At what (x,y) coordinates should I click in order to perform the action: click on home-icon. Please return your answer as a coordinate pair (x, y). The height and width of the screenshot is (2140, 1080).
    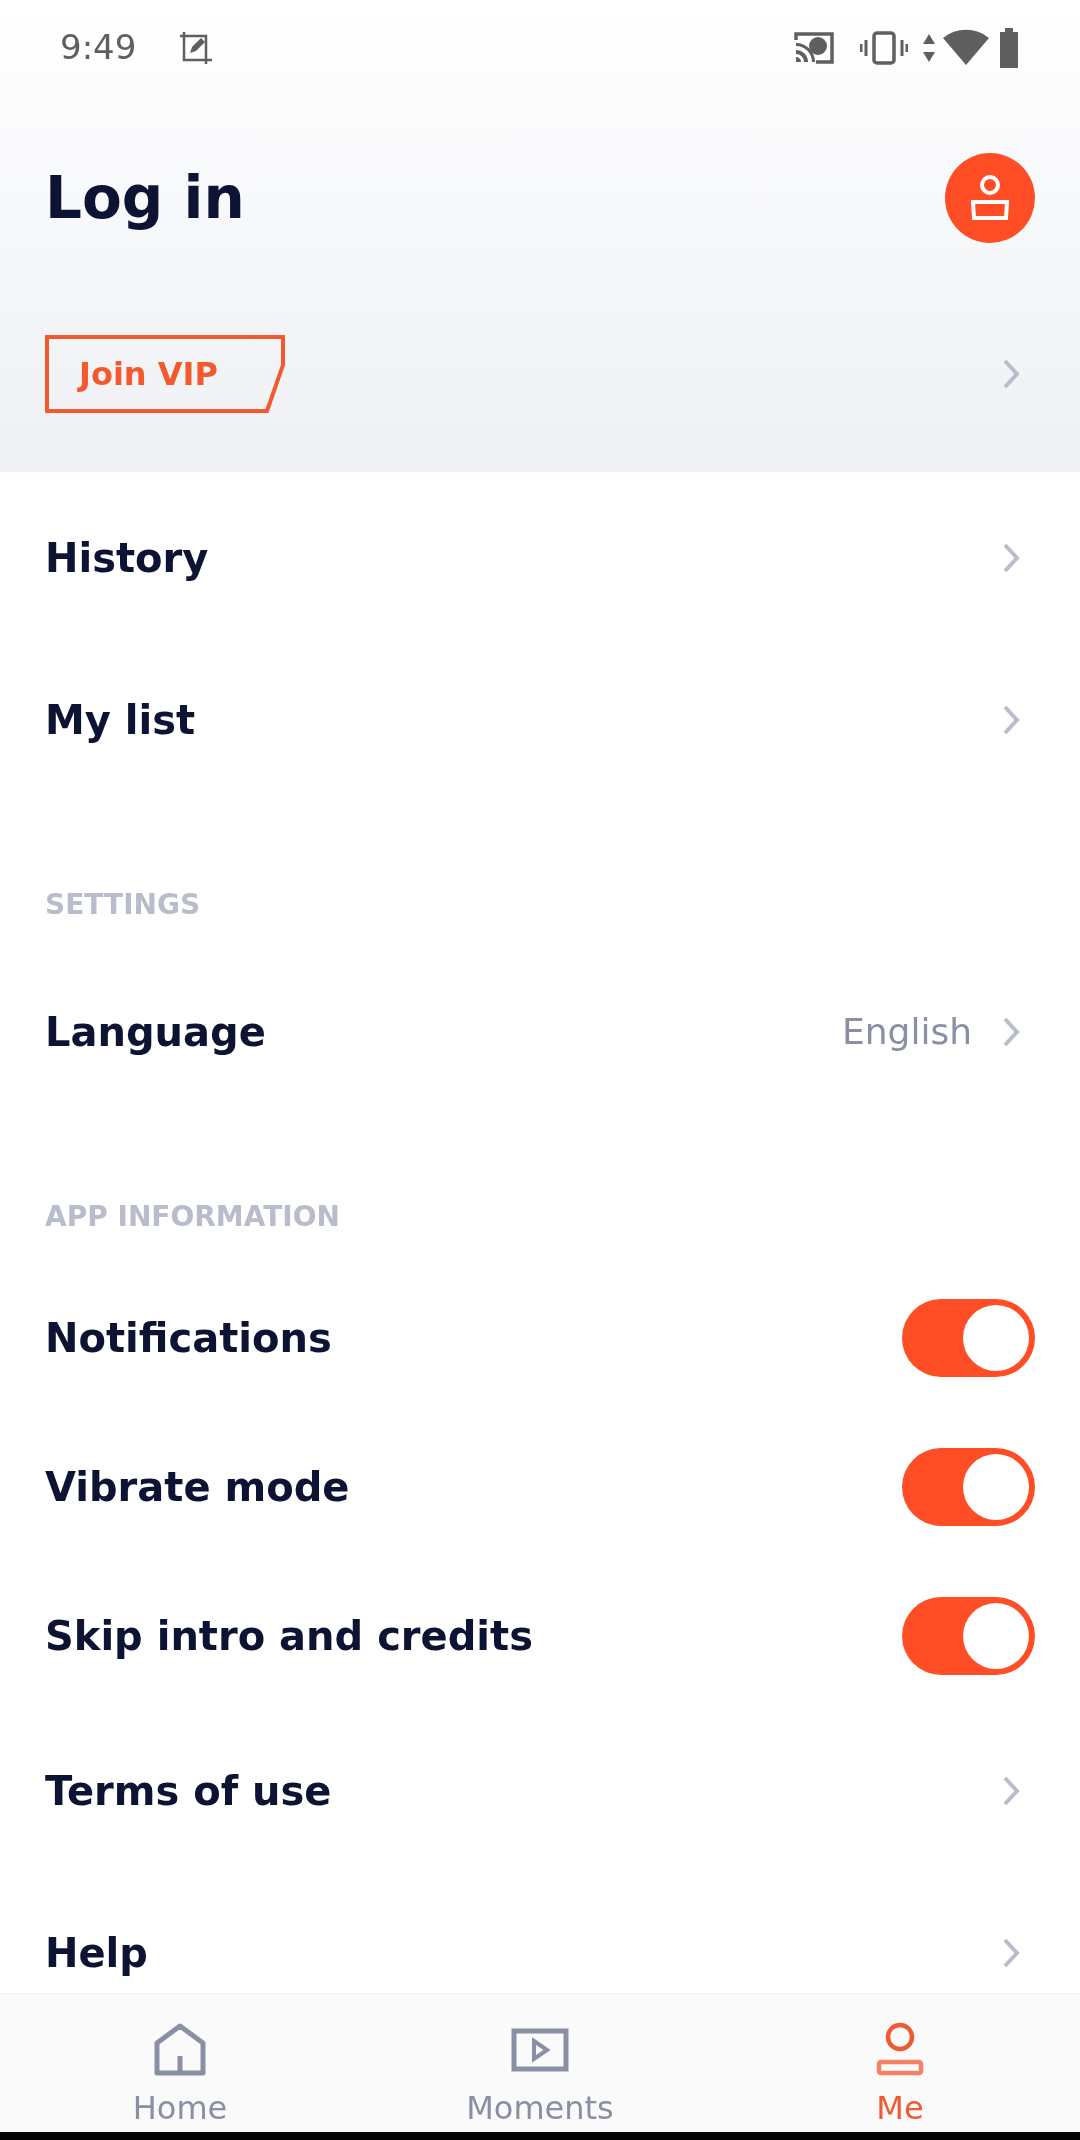
    Looking at the image, I should click on (180, 2050).